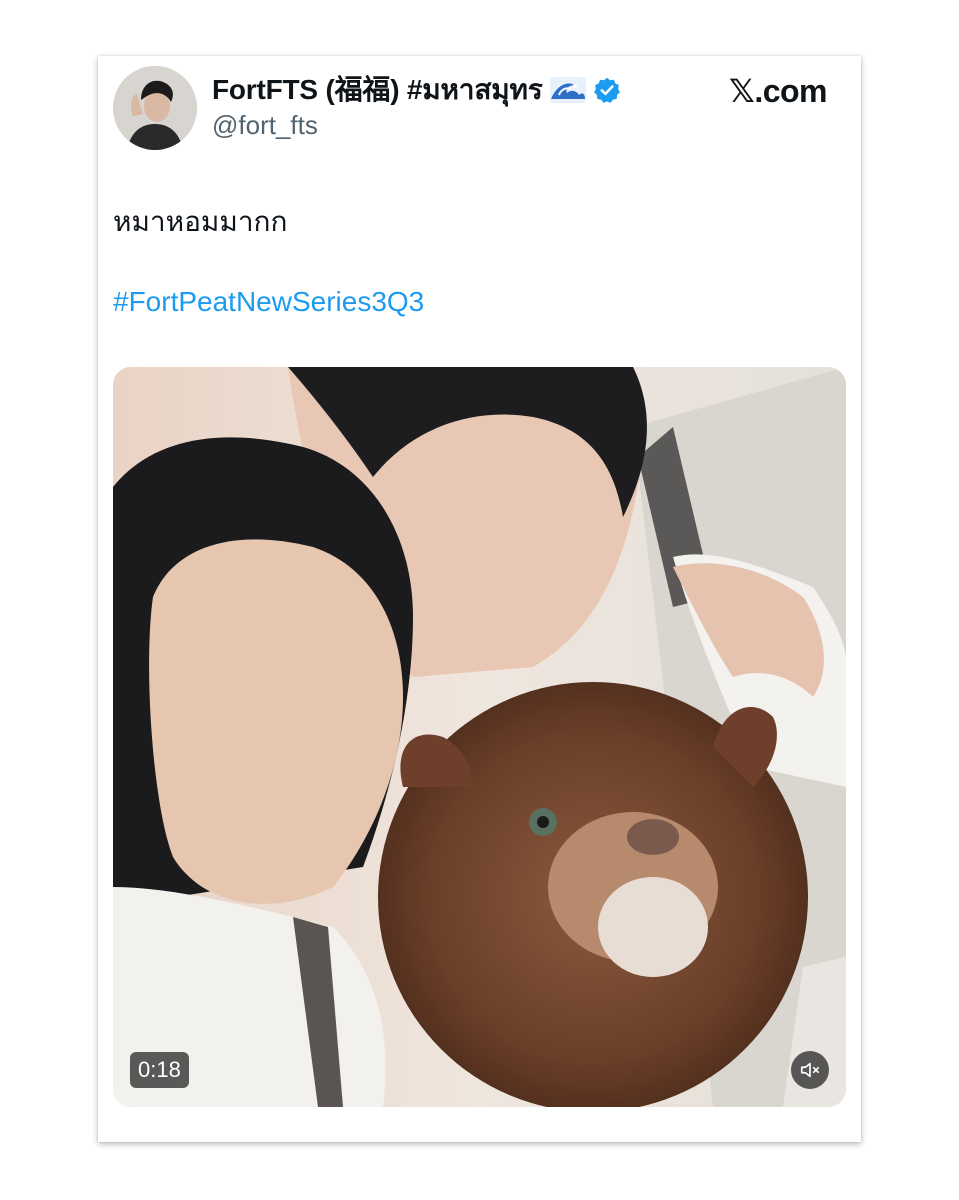  I want to click on avatar-image, so click(155, 108).